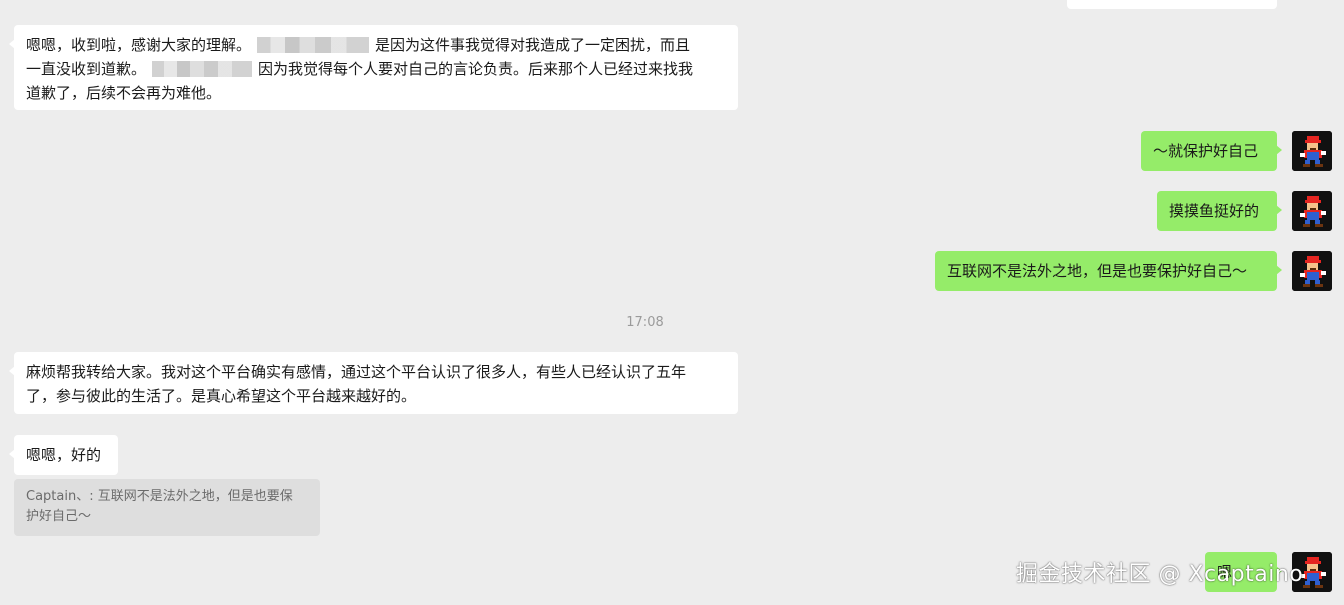 This screenshot has width=1344, height=605. I want to click on message-text: 嗯嗯，好的, so click(64, 455).